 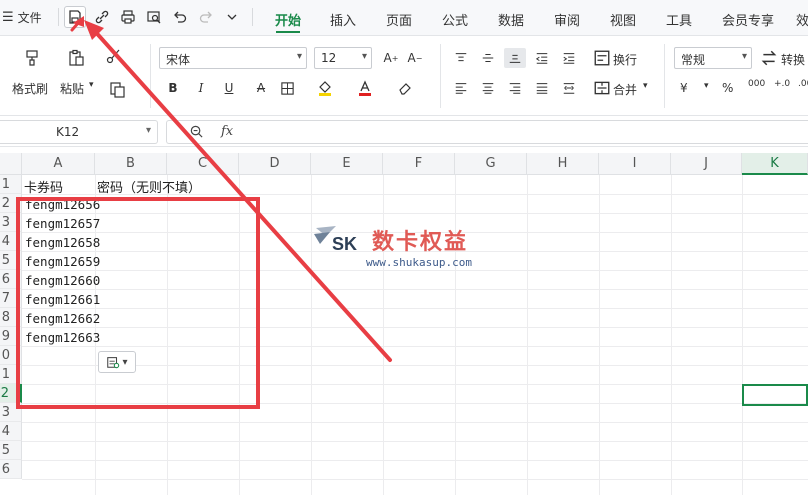 What do you see at coordinates (391, 58) in the screenshot?
I see `increase-font-button: A +` at bounding box center [391, 58].